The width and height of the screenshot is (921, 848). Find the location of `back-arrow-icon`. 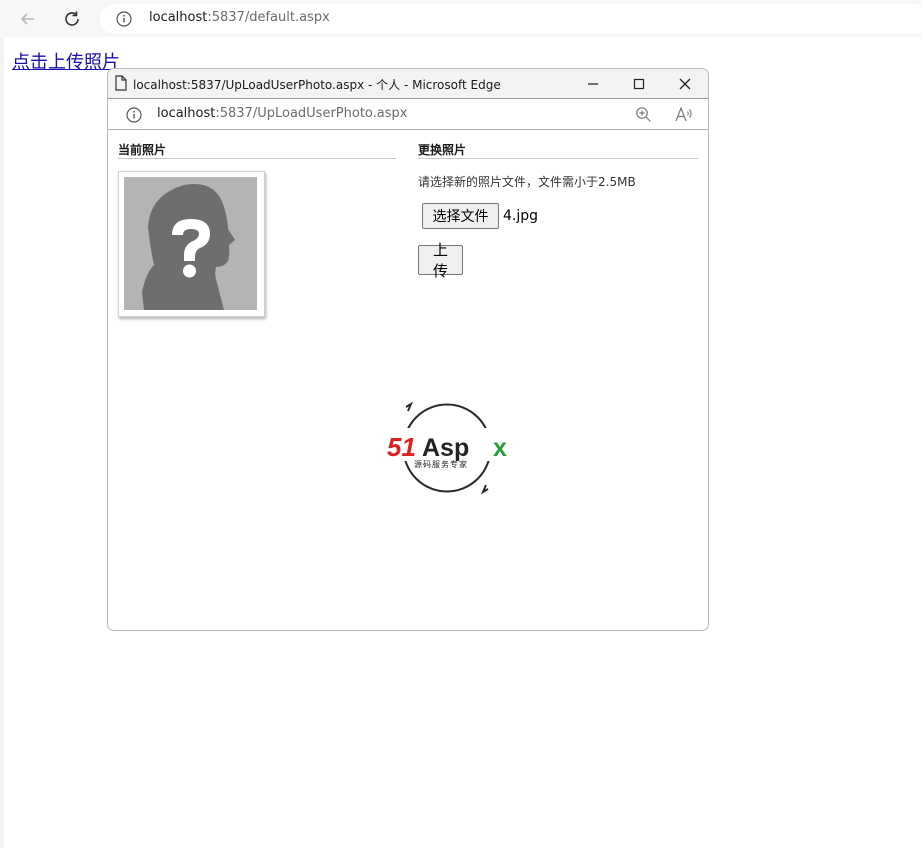

back-arrow-icon is located at coordinates (27, 19).